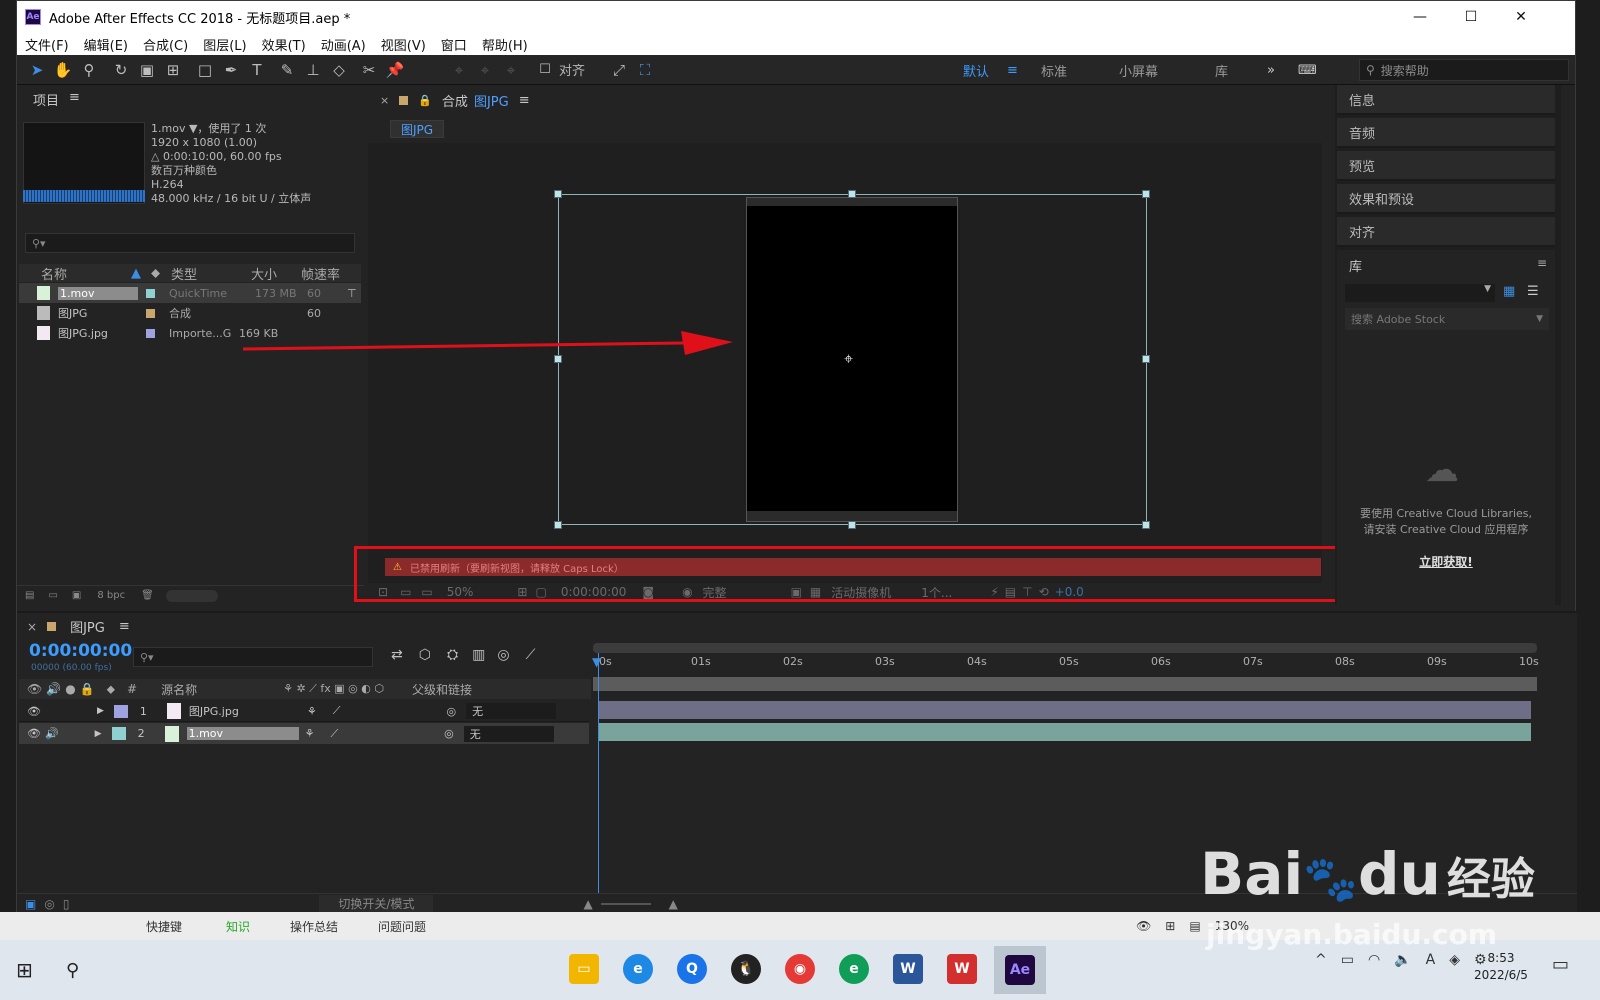  What do you see at coordinates (397, 655) in the screenshot?
I see `comp-flowchart-icon: ⇄` at bounding box center [397, 655].